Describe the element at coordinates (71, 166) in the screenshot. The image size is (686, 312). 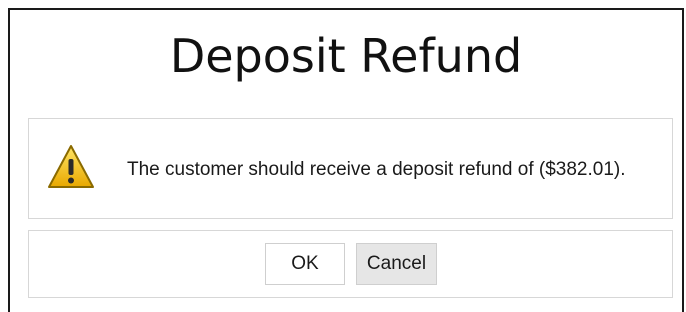
I see `warning-icon` at that location.